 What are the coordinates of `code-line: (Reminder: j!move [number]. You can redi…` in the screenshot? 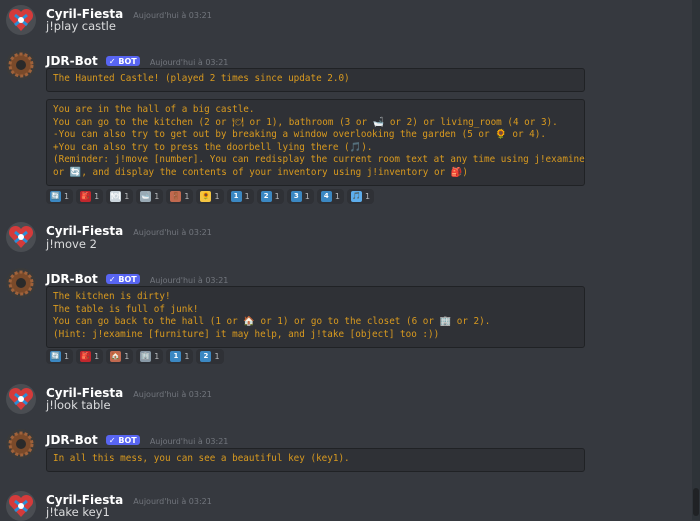 It's located at (319, 159).